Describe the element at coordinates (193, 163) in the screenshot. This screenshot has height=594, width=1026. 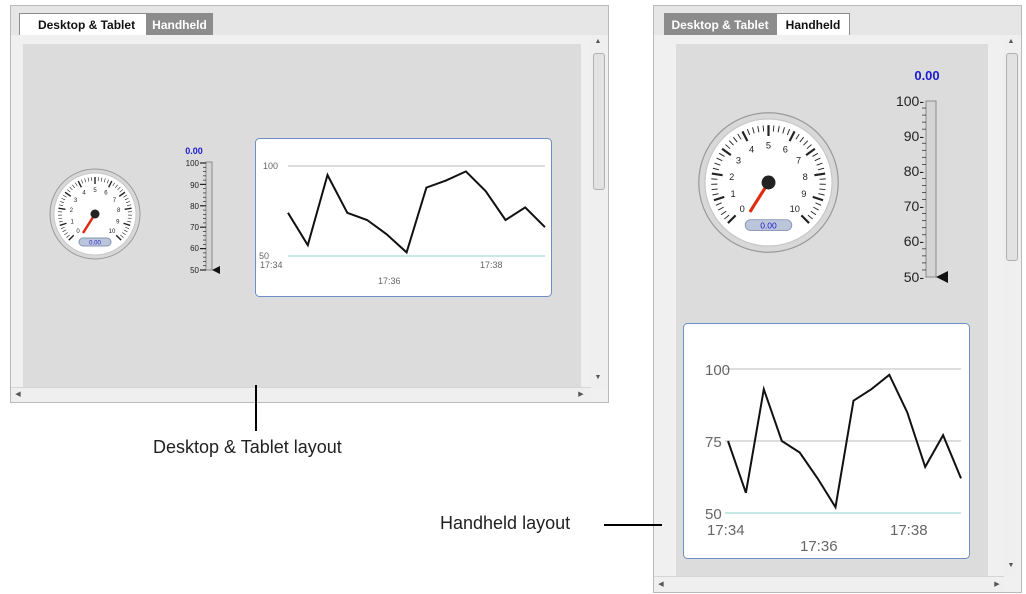
I see `thermometer-tick-label: 100` at that location.